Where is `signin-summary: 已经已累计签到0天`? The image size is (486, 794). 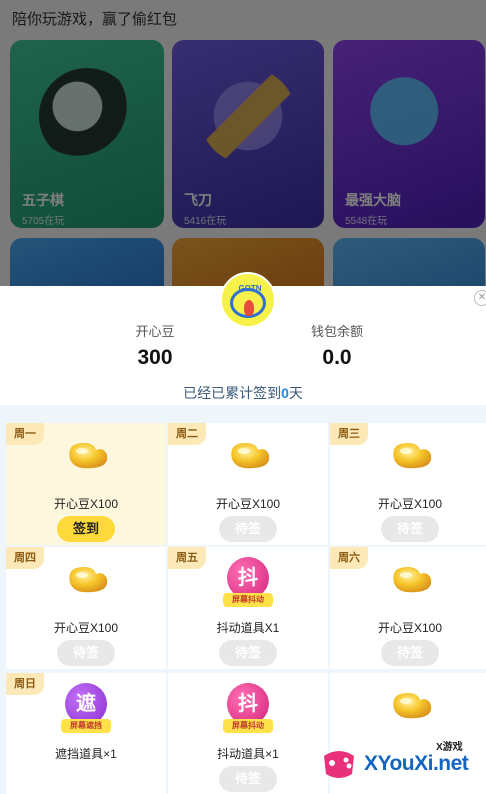 signin-summary: 已经已累计签到0天 is located at coordinates (243, 393).